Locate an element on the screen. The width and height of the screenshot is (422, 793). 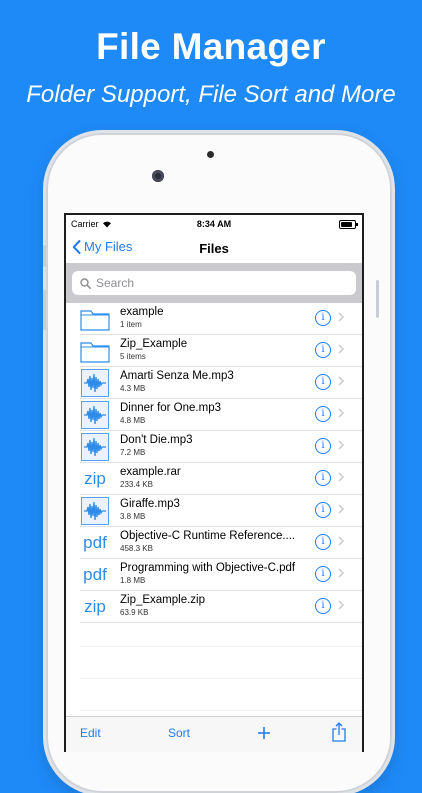
sort-button: Sort is located at coordinates (179, 733).